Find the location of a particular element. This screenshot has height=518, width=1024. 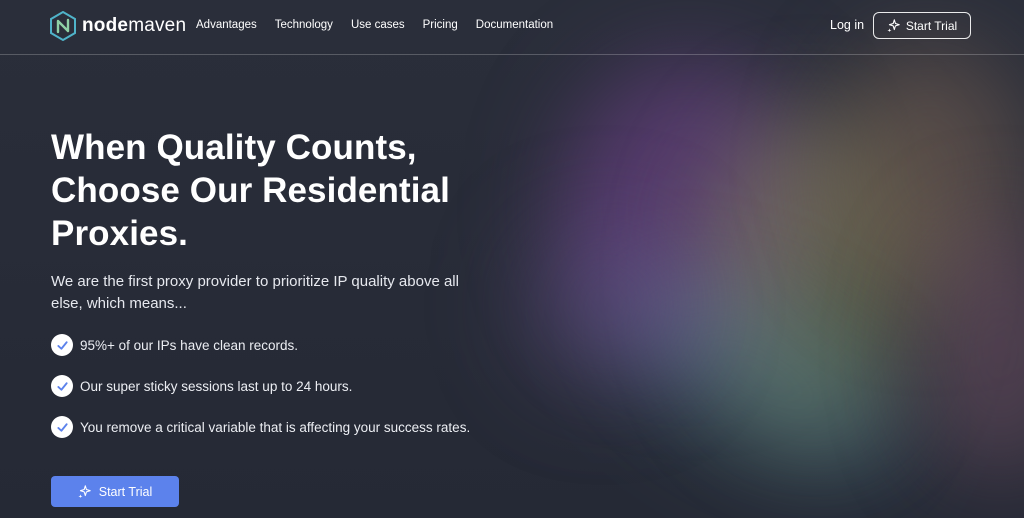

hero-title-line: Proxies. is located at coordinates (119, 233).